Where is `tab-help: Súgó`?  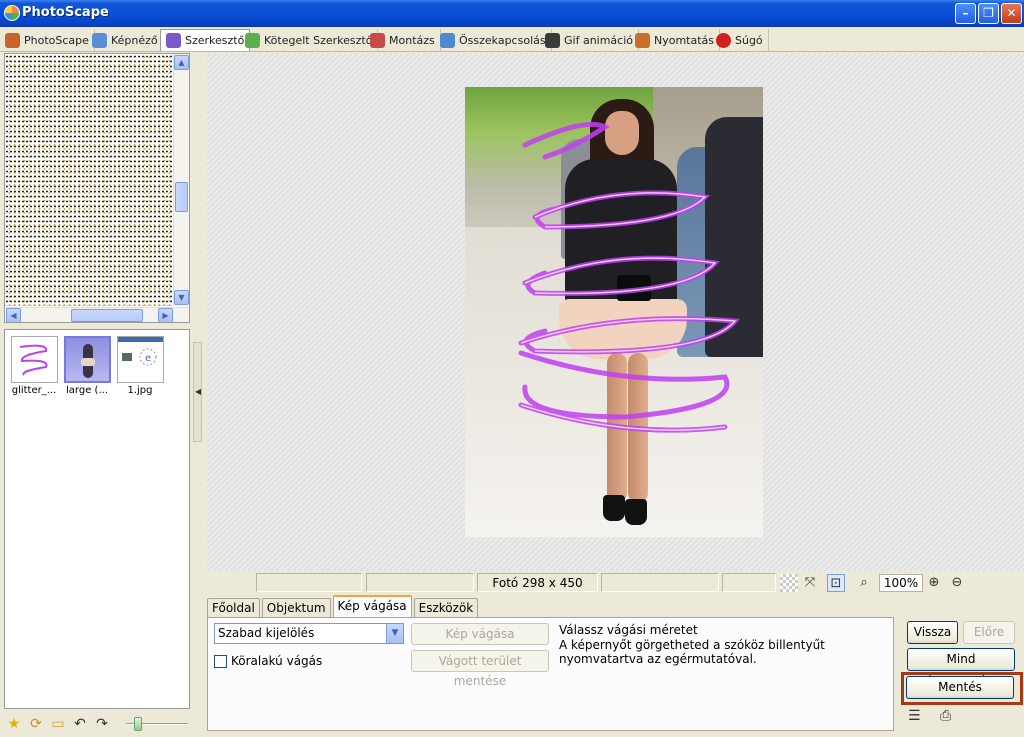 tab-help: Súgó is located at coordinates (740, 40).